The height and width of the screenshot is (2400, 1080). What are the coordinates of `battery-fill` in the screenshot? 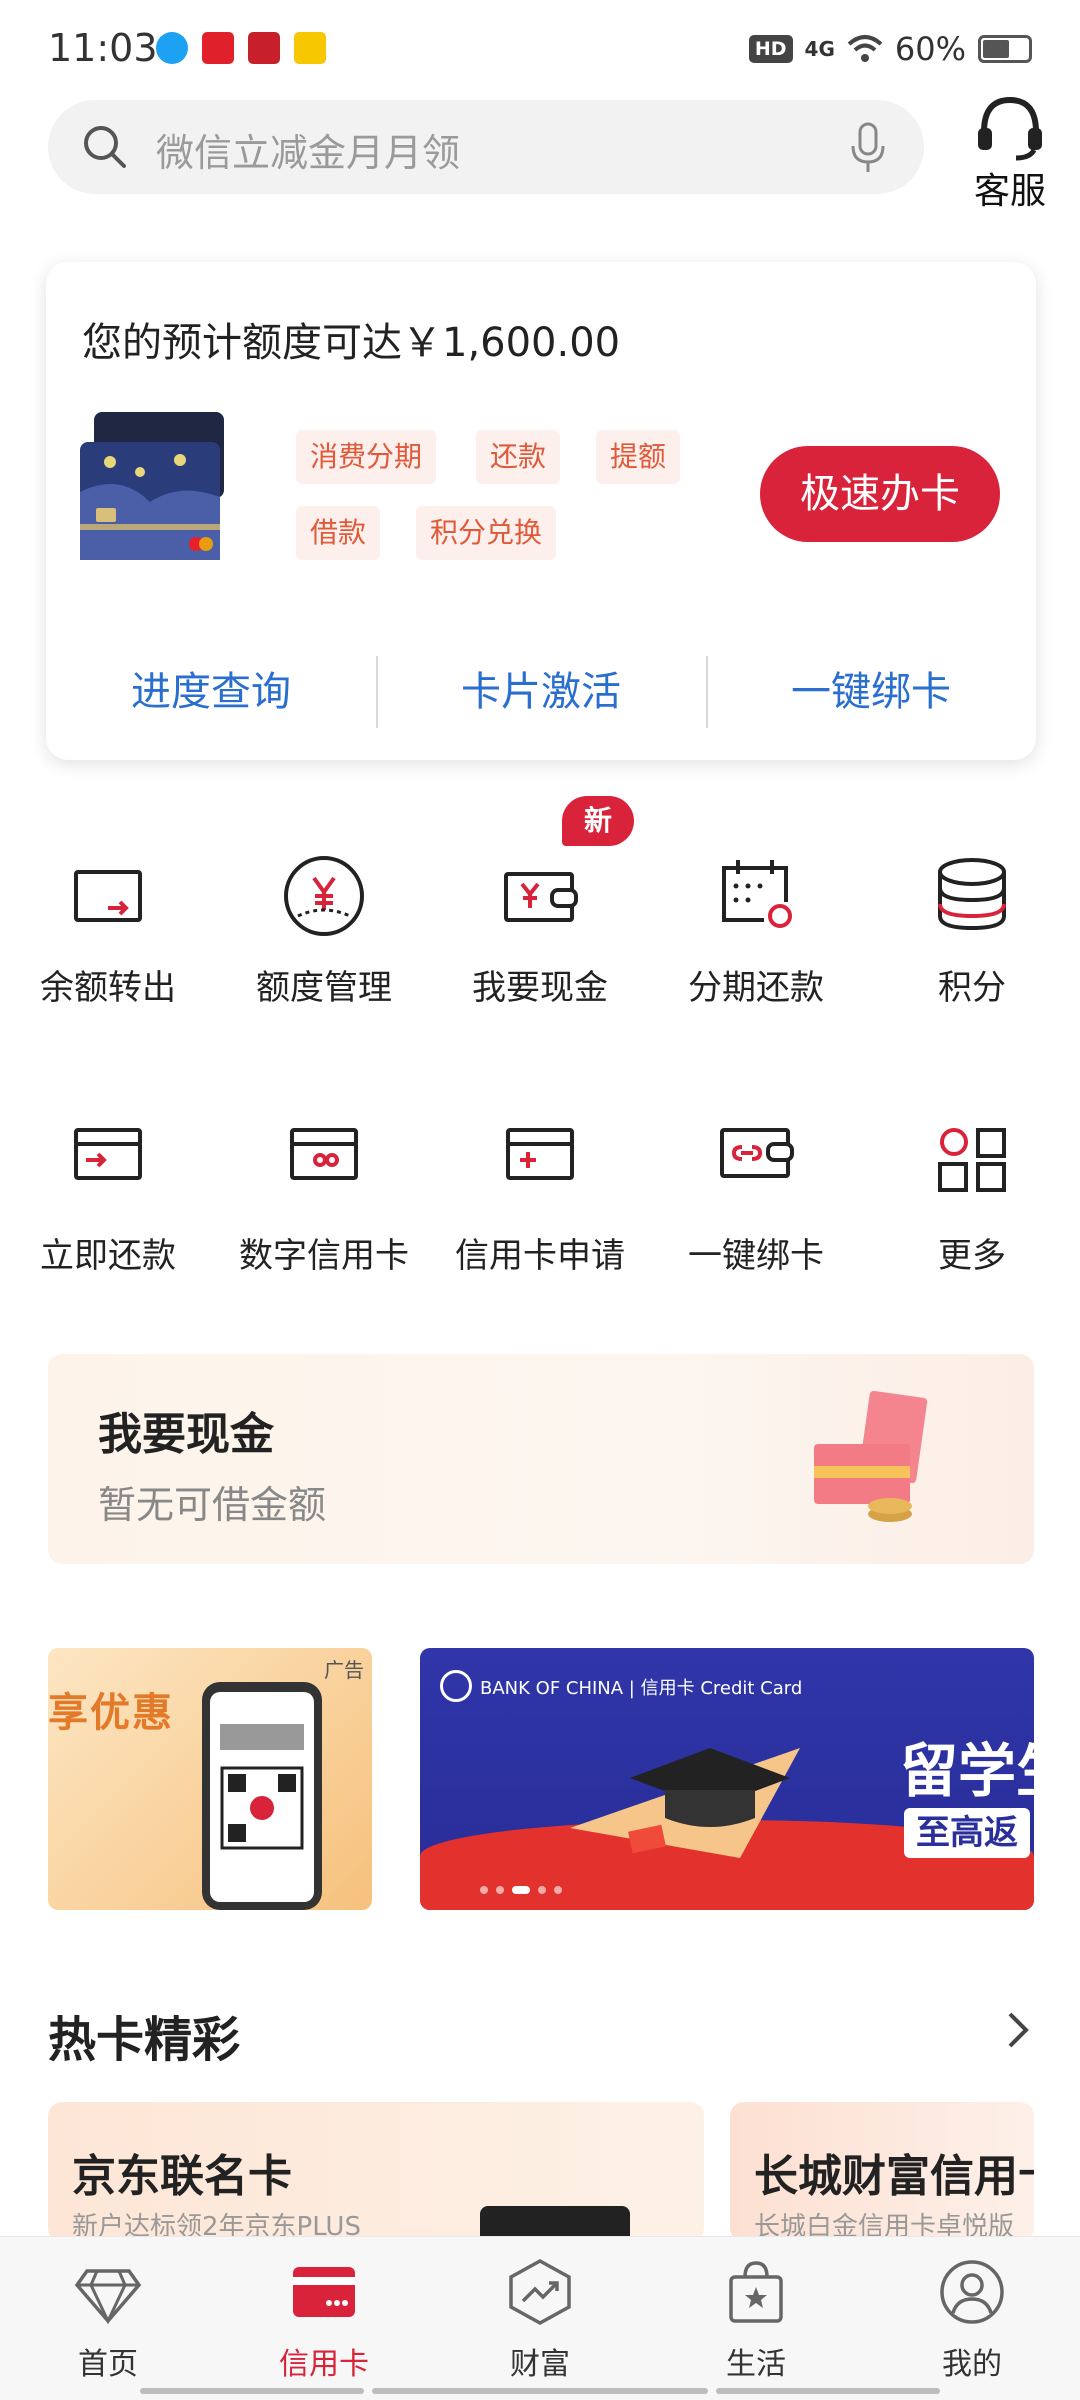 It's located at (996, 49).